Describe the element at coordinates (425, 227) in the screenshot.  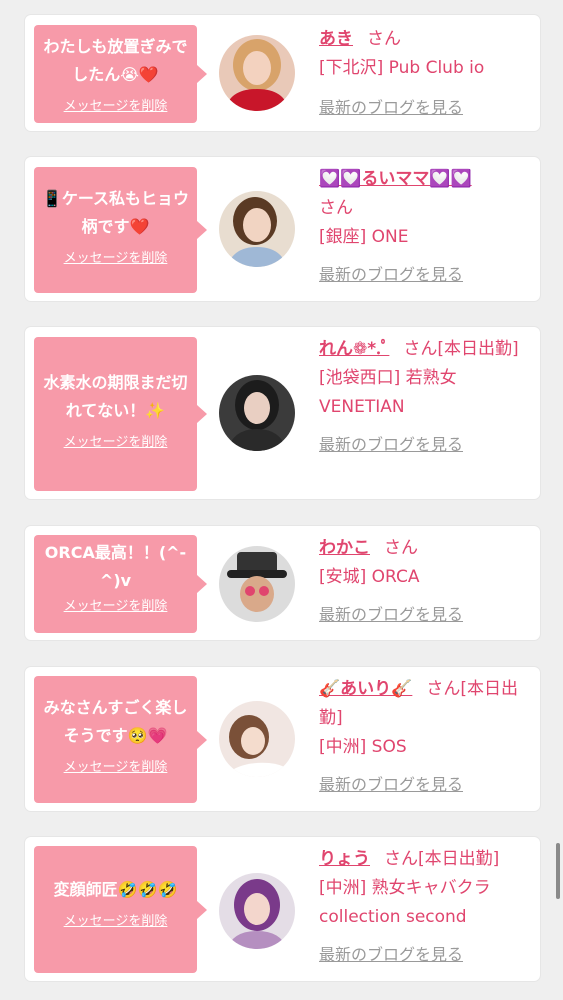
I see `profile-info: 💟💟るいママ💟💟 さん [銀座] ONE 最新のブログを見る` at that location.